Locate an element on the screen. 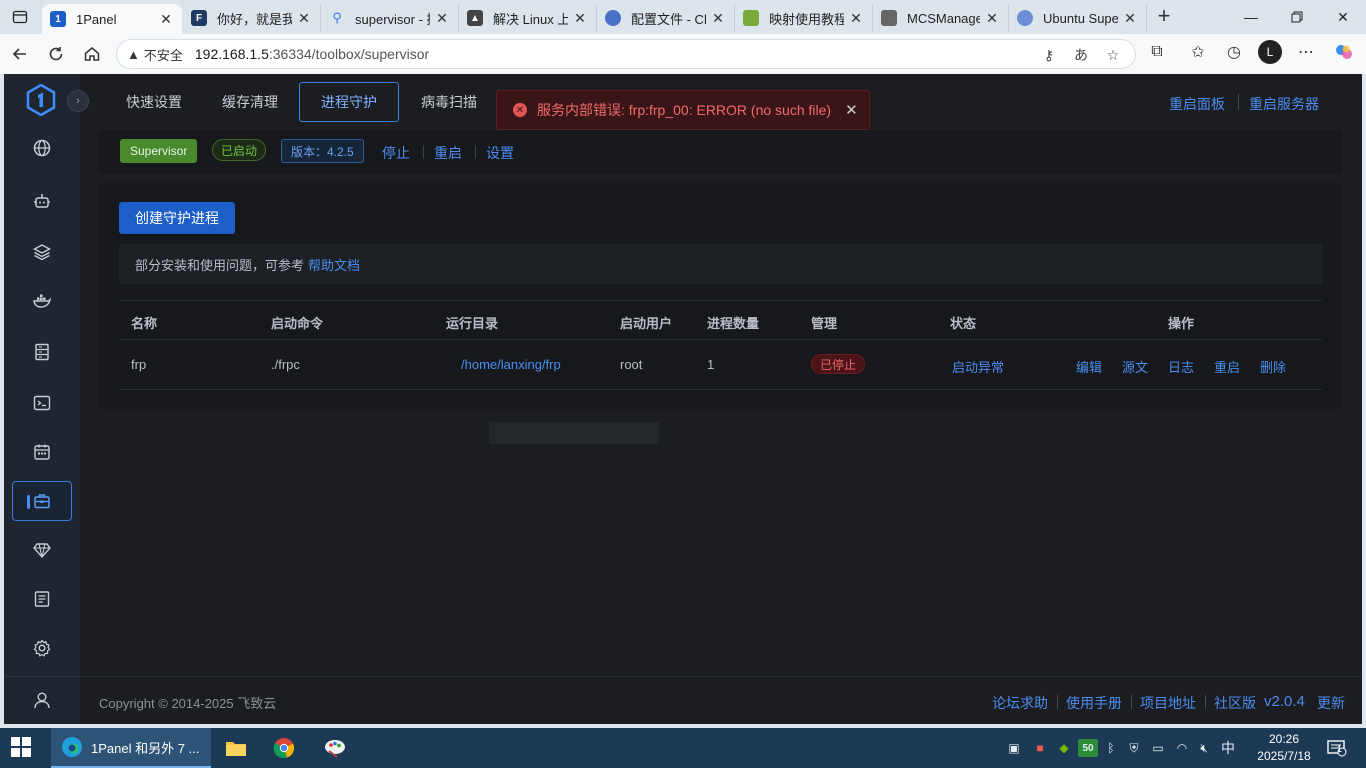 This screenshot has width=1366, height=768. diamond-icon is located at coordinates (42, 551).